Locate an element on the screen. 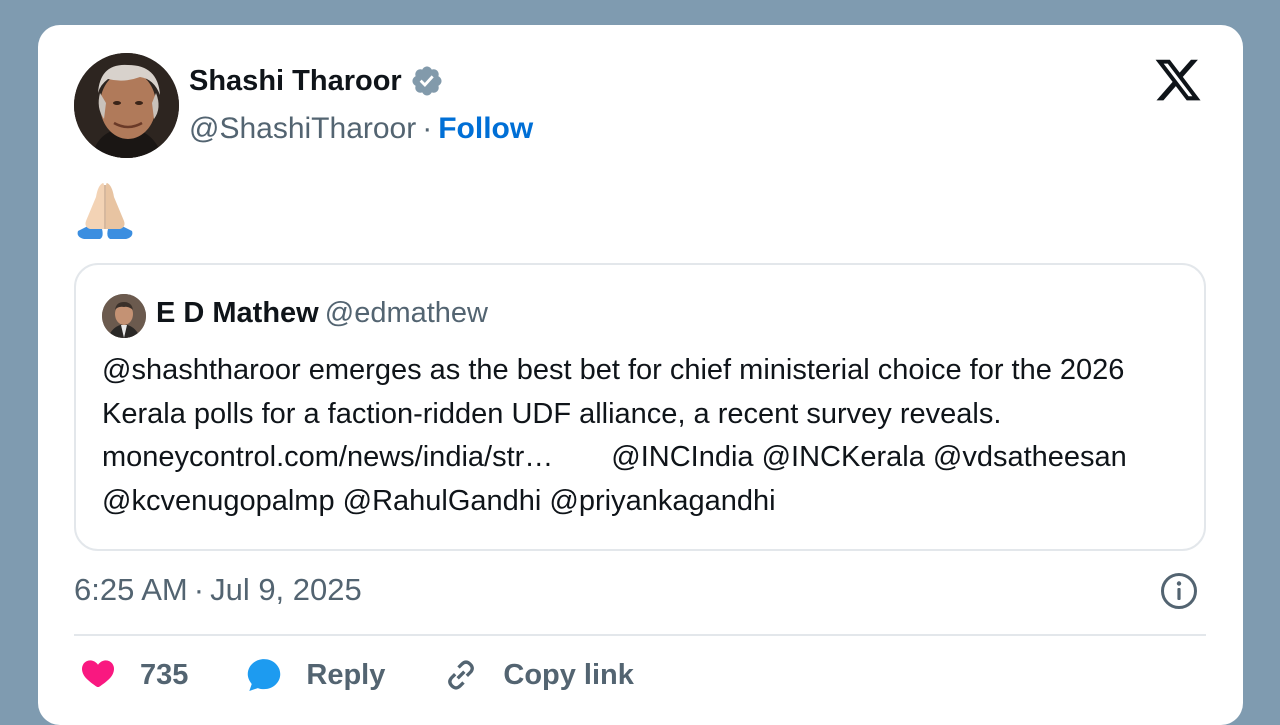  author-handle-row: @ShashiTharoor · Follow is located at coordinates (361, 129).